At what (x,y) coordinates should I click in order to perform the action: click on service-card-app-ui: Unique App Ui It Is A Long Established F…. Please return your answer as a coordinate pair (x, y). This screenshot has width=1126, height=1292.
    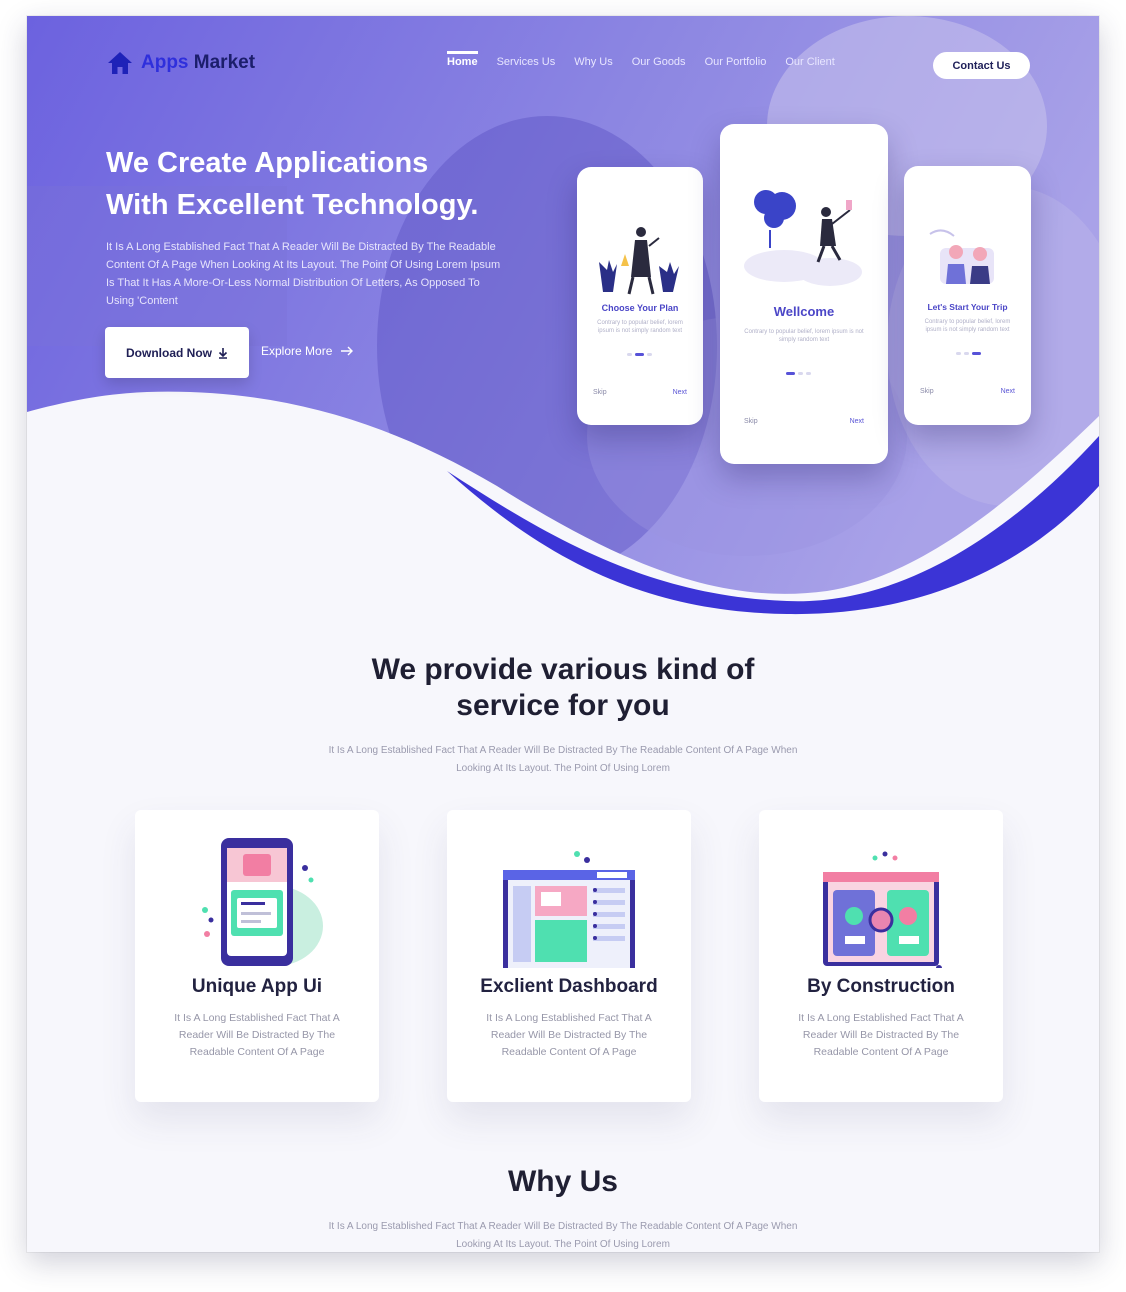
    Looking at the image, I should click on (257, 956).